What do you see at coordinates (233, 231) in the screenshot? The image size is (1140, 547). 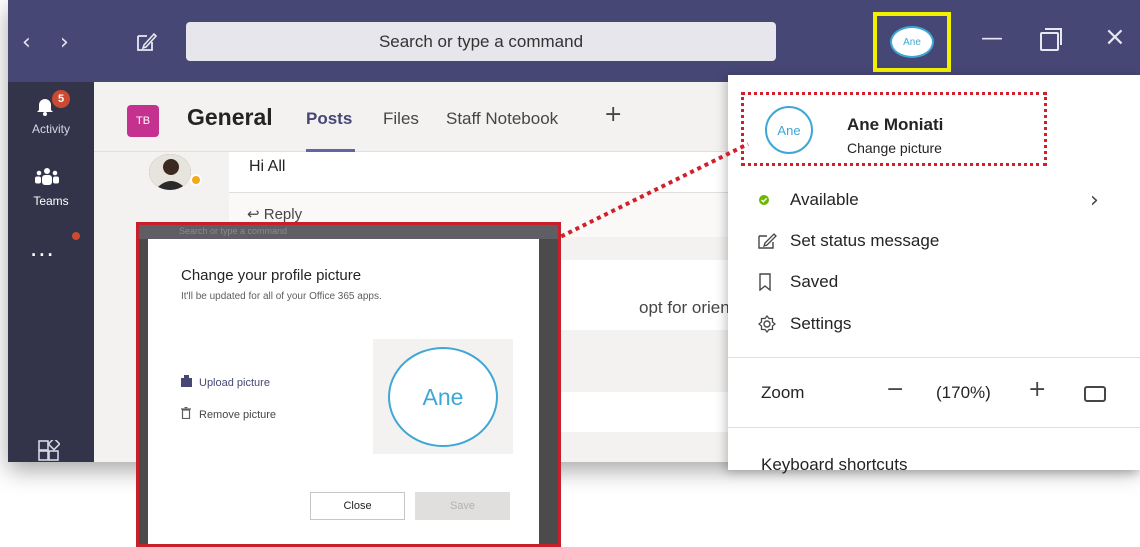 I see `backdrop-search-text: Search or type a command` at bounding box center [233, 231].